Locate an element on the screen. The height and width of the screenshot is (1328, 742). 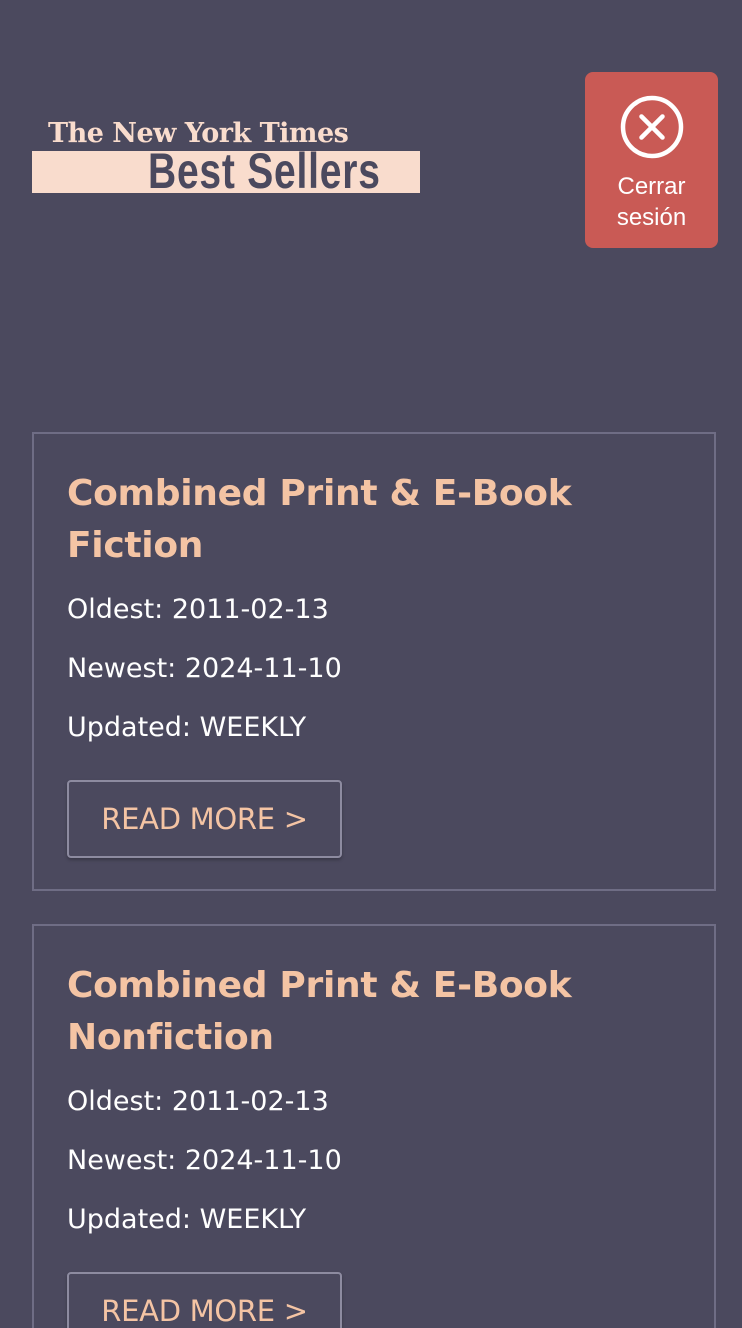
logout-label: Cerrar sesión is located at coordinates (651, 202).